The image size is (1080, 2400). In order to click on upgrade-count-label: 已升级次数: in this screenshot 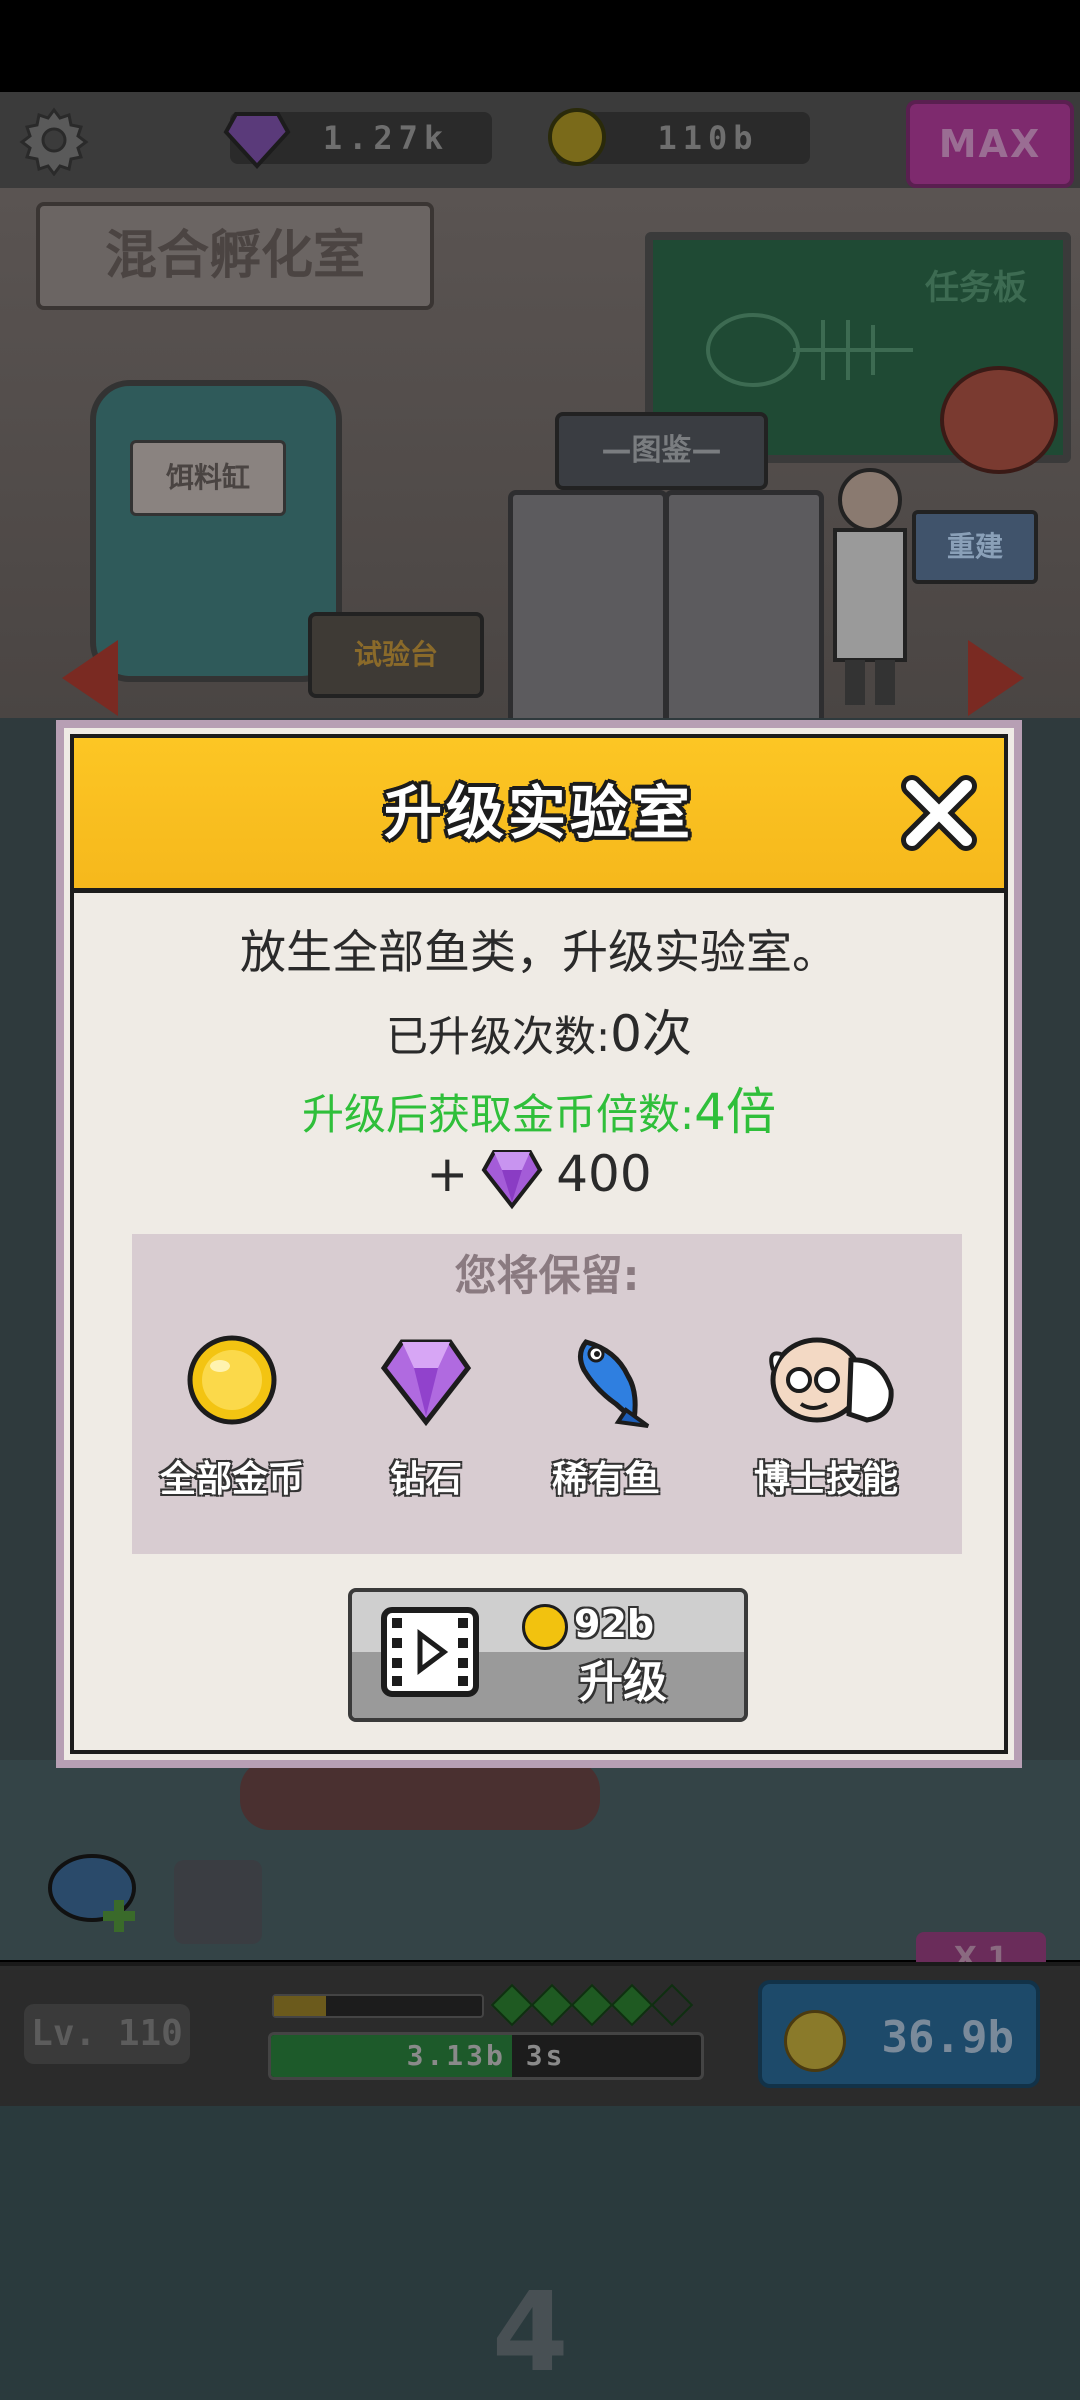, I will do `click(498, 1036)`.